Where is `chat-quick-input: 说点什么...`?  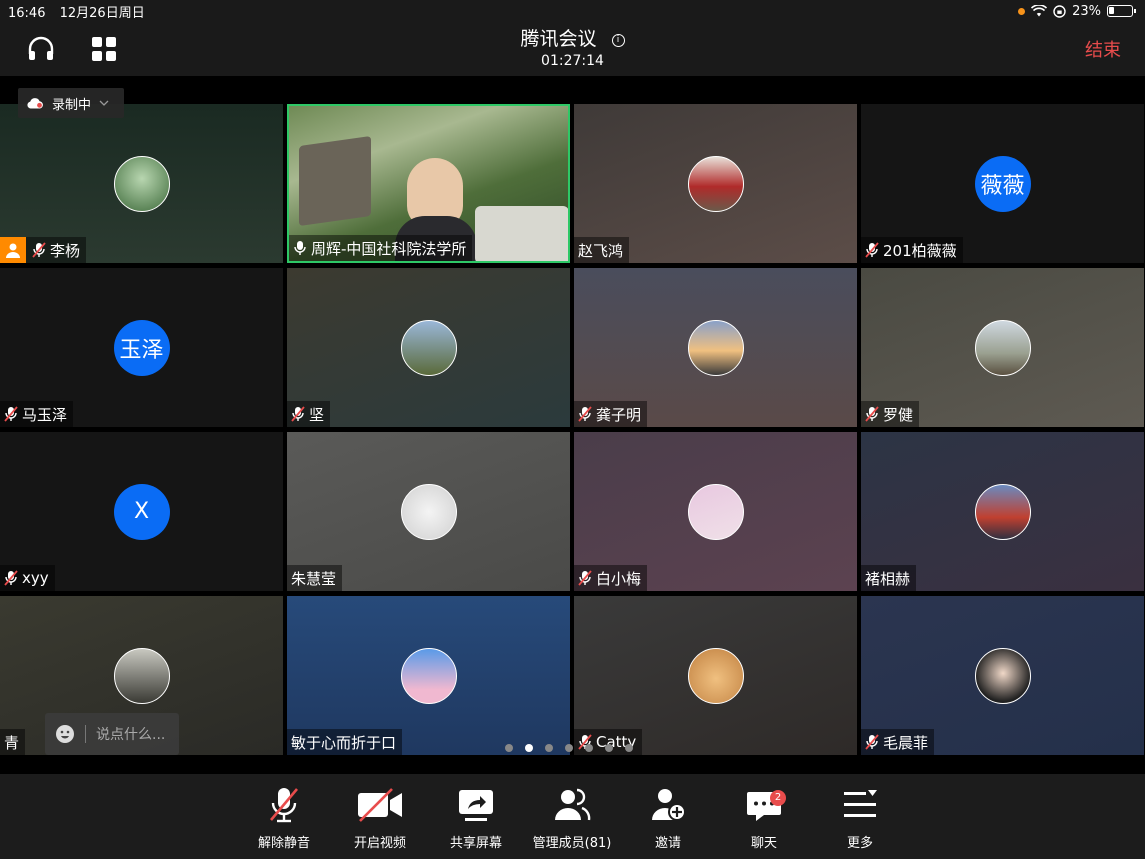 chat-quick-input: 说点什么... is located at coordinates (112, 734).